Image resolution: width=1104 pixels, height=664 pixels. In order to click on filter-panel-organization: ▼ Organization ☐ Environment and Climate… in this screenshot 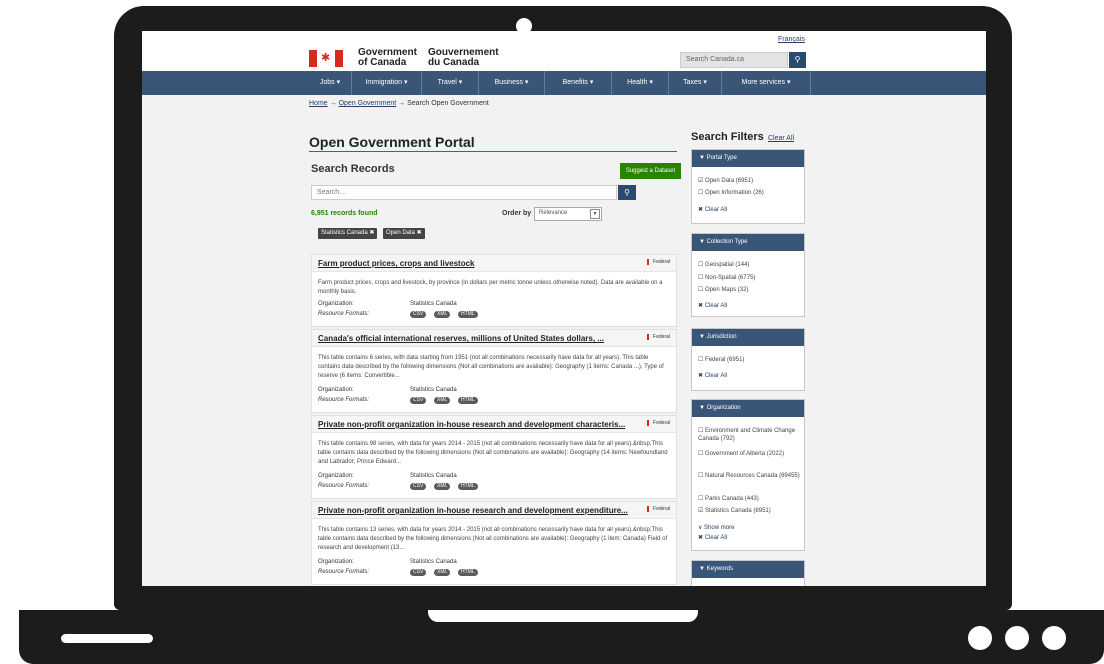, I will do `click(748, 475)`.